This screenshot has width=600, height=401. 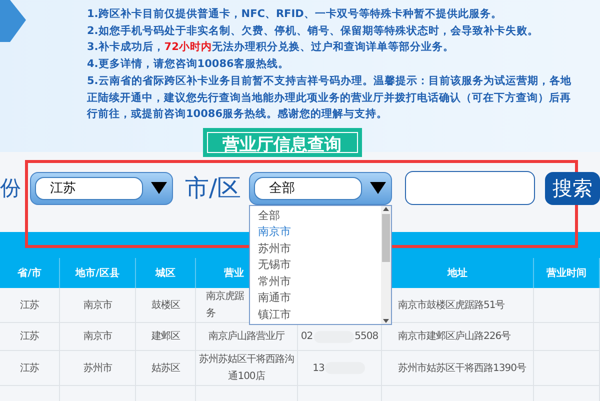 I want to click on search-button: 搜索, so click(x=572, y=188).